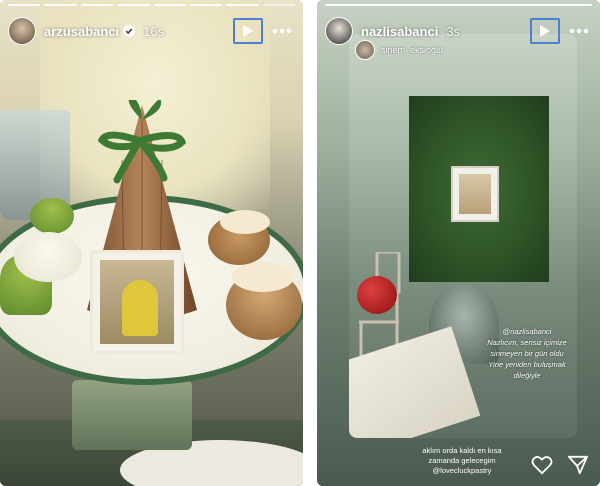  What do you see at coordinates (527, 375) in the screenshot?
I see `caption-line: dileğiyle` at bounding box center [527, 375].